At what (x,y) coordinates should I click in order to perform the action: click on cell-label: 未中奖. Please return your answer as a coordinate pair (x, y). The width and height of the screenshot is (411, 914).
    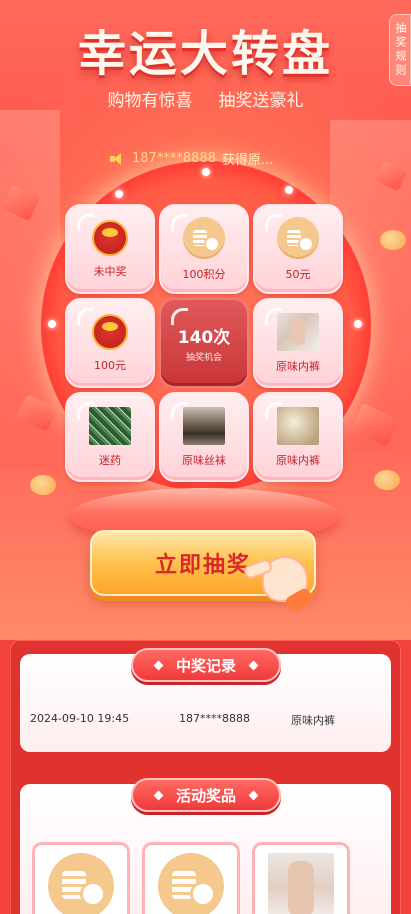
    Looking at the image, I should click on (110, 271).